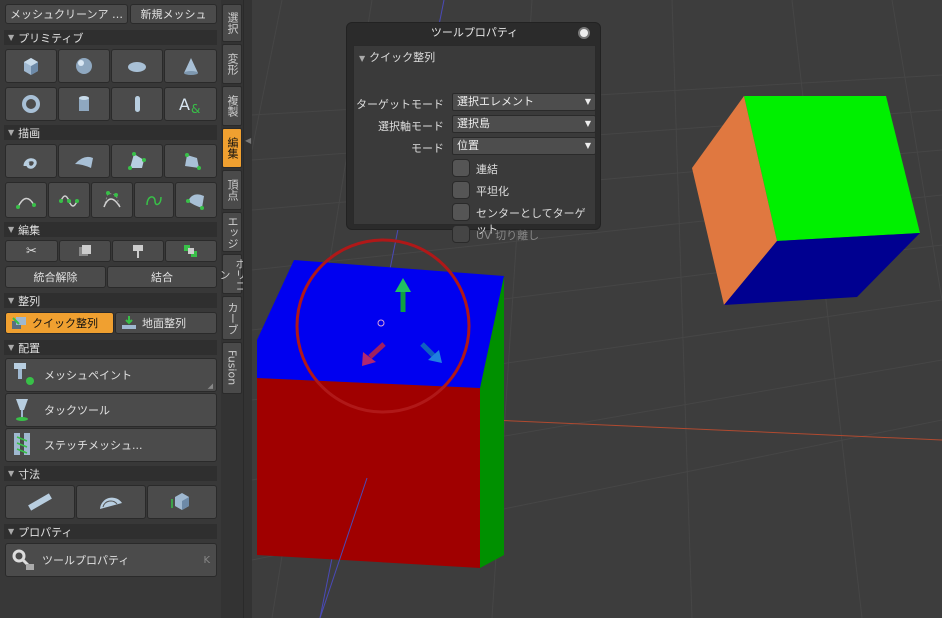 This screenshot has height=618, width=942. Describe the element at coordinates (77, 410) in the screenshot. I see `tack-tool-label: タックツール` at that location.